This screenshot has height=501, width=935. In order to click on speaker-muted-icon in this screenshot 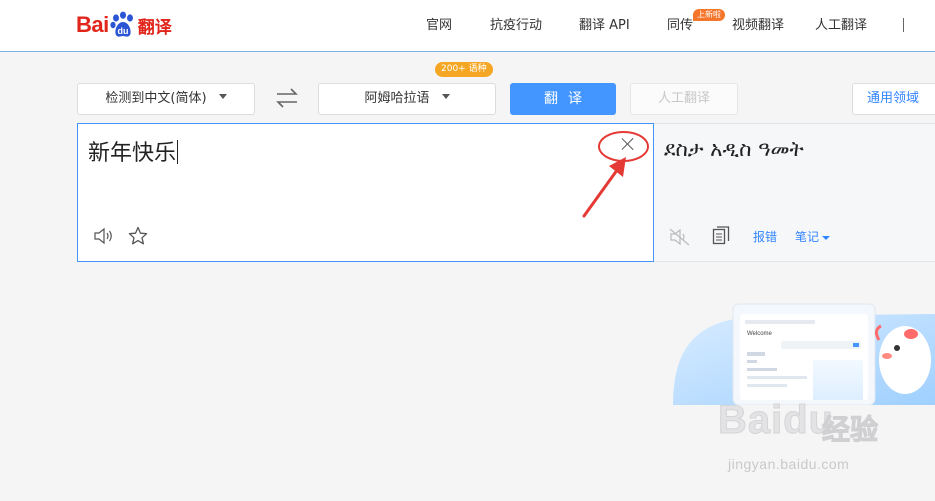, I will do `click(680, 237)`.